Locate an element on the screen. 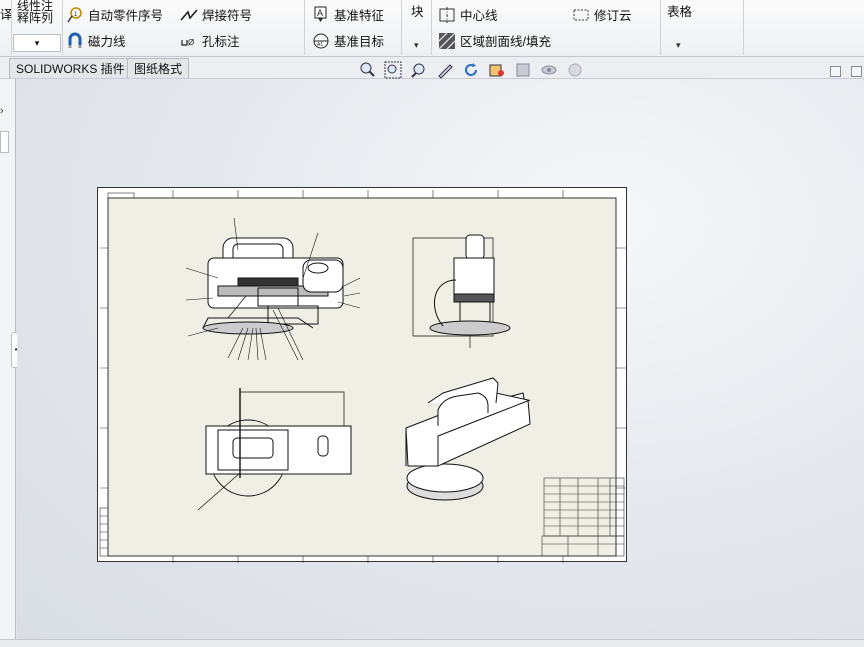 The height and width of the screenshot is (647, 864). revision-cloud-icon is located at coordinates (581, 14).